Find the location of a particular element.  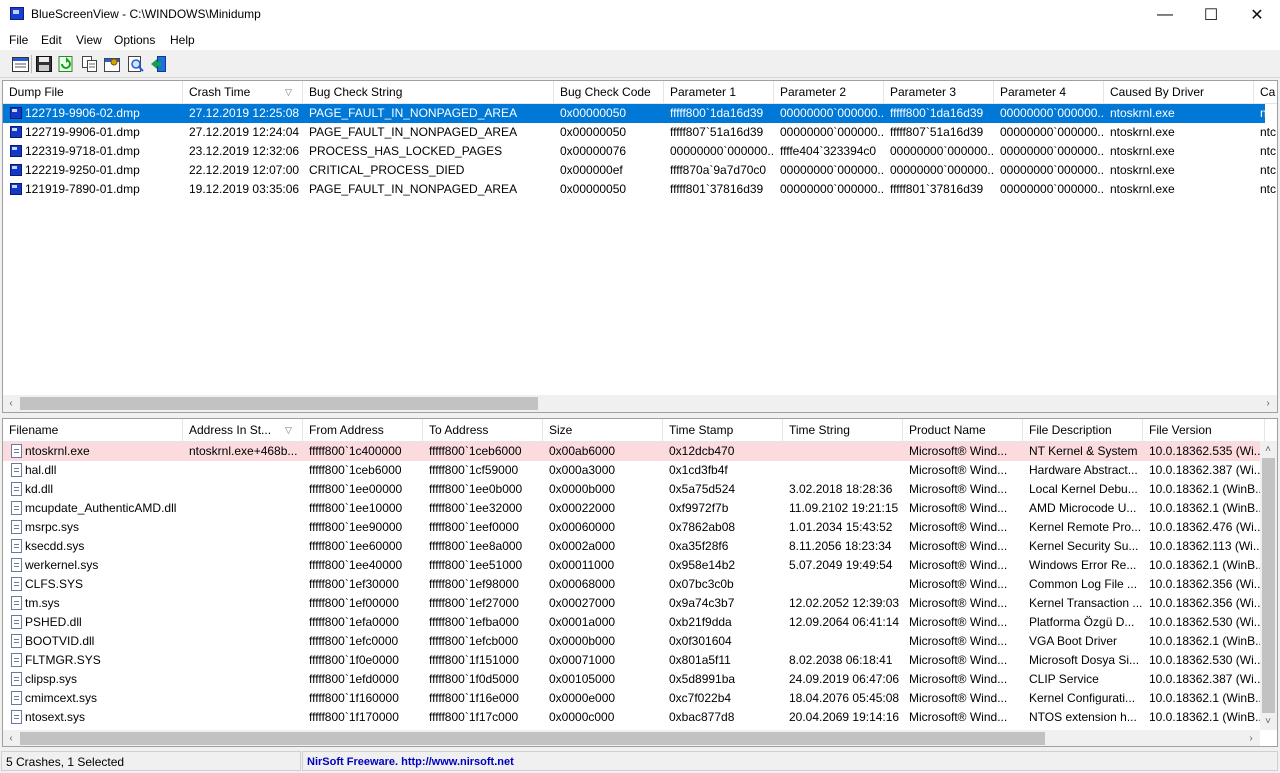

menu-help: Help is located at coordinates (182, 40).